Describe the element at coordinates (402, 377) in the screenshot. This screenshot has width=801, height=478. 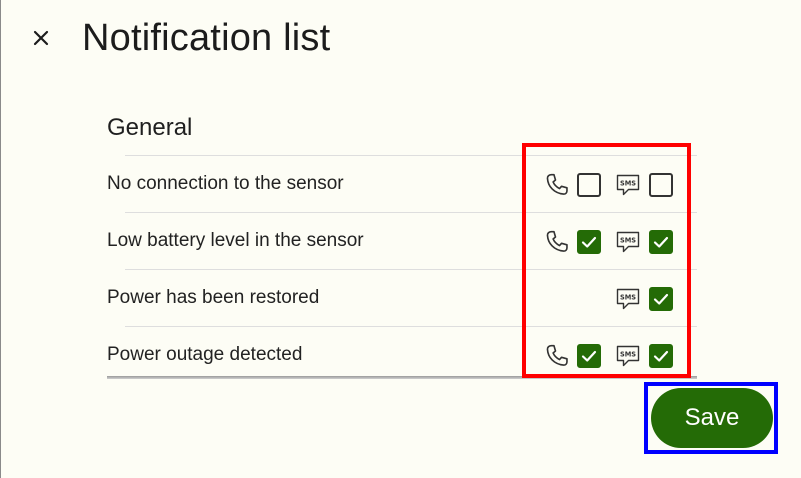
I see `list-bottom-divider` at that location.